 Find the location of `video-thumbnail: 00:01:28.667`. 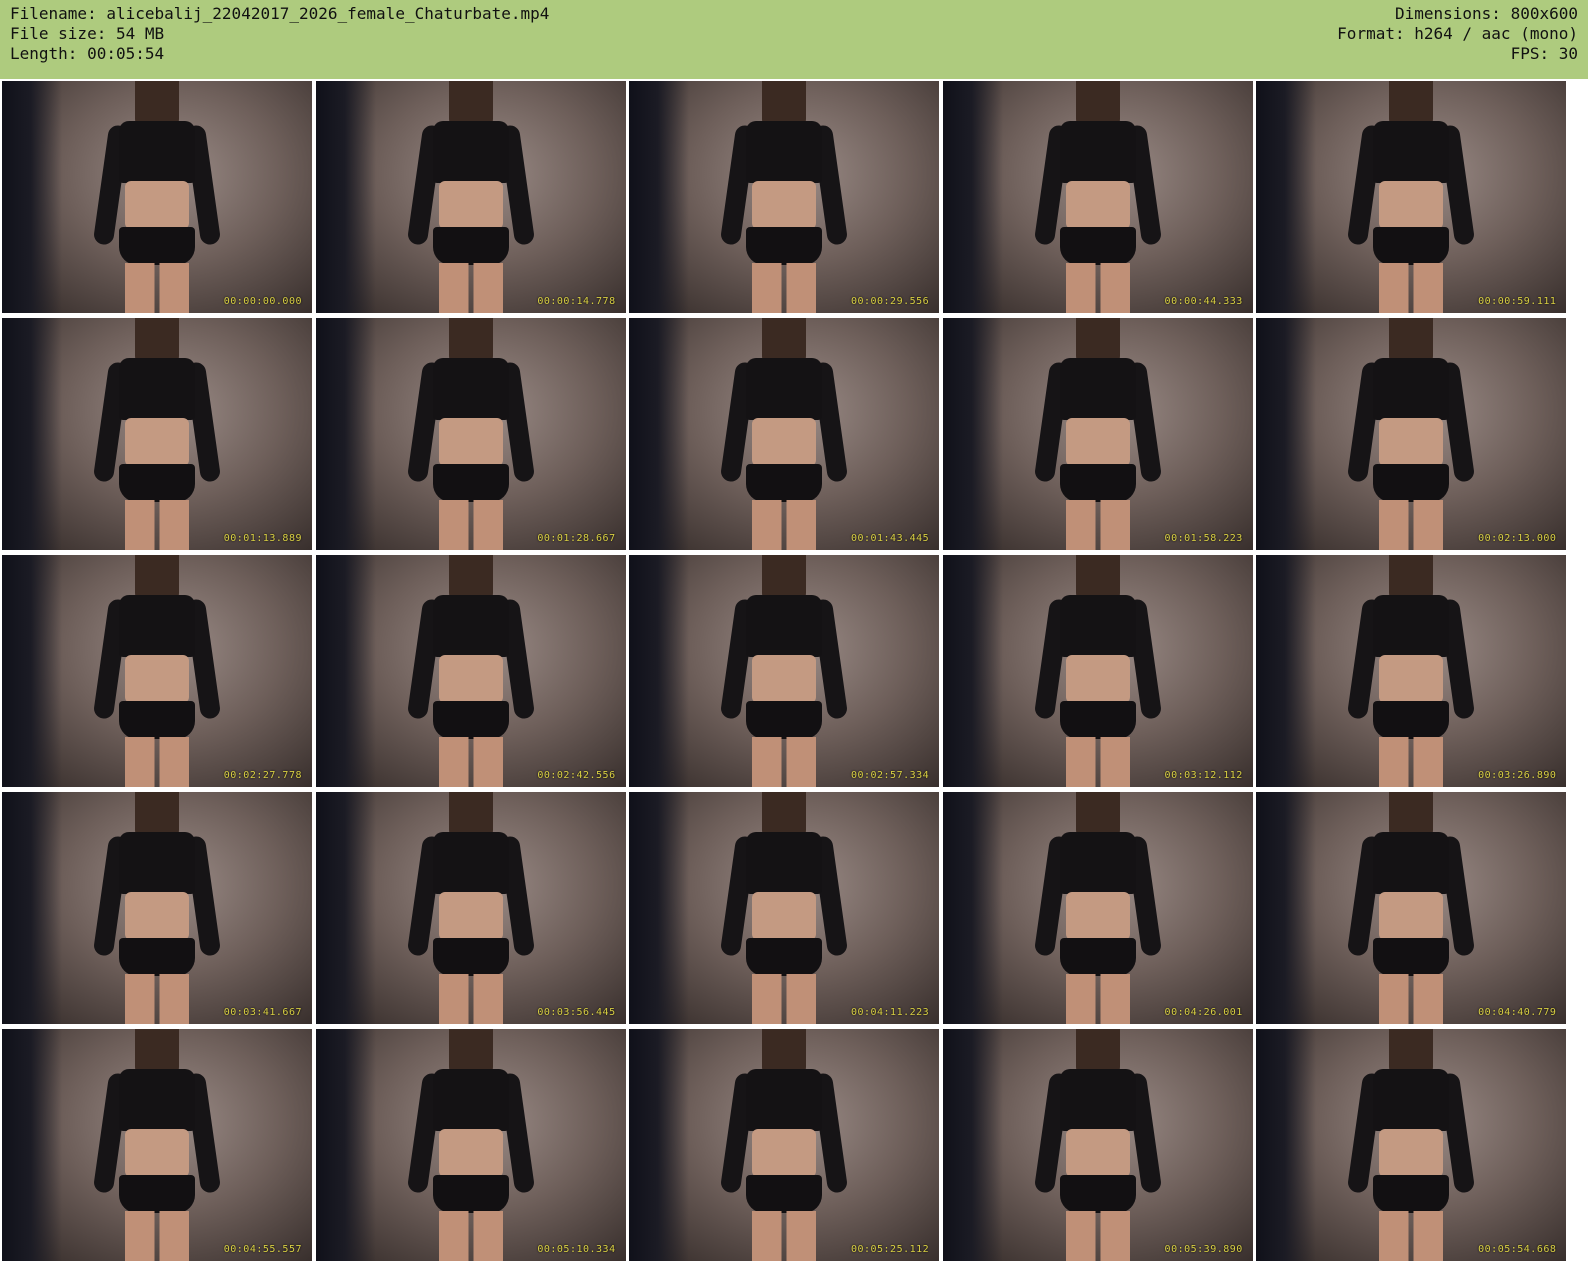

video-thumbnail: 00:01:28.667 is located at coordinates (470, 434).